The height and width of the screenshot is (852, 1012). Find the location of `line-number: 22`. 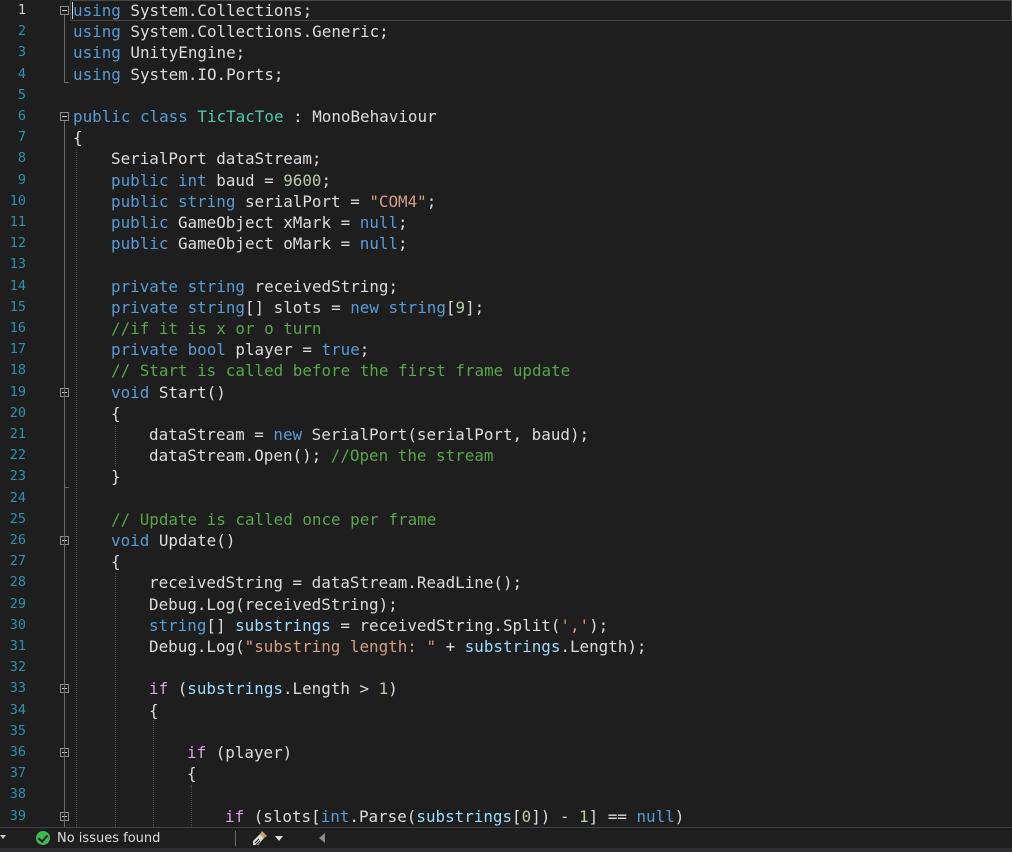

line-number: 22 is located at coordinates (17, 455).